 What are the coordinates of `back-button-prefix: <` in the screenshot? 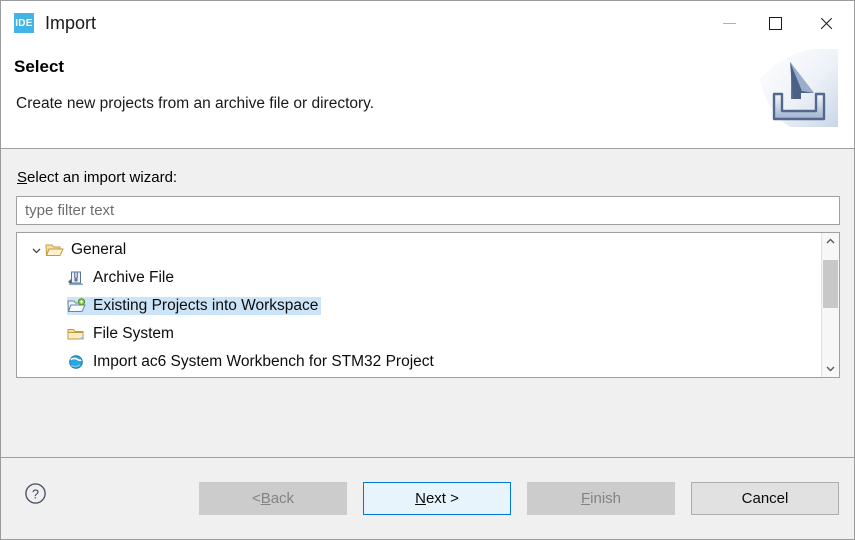 It's located at (256, 498).